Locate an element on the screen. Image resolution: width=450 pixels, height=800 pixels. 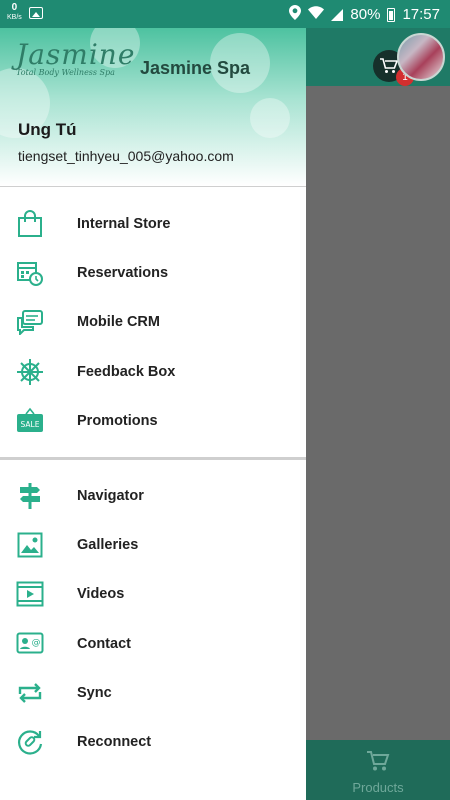
bottom-tab-products: Products is located at coordinates (378, 770).